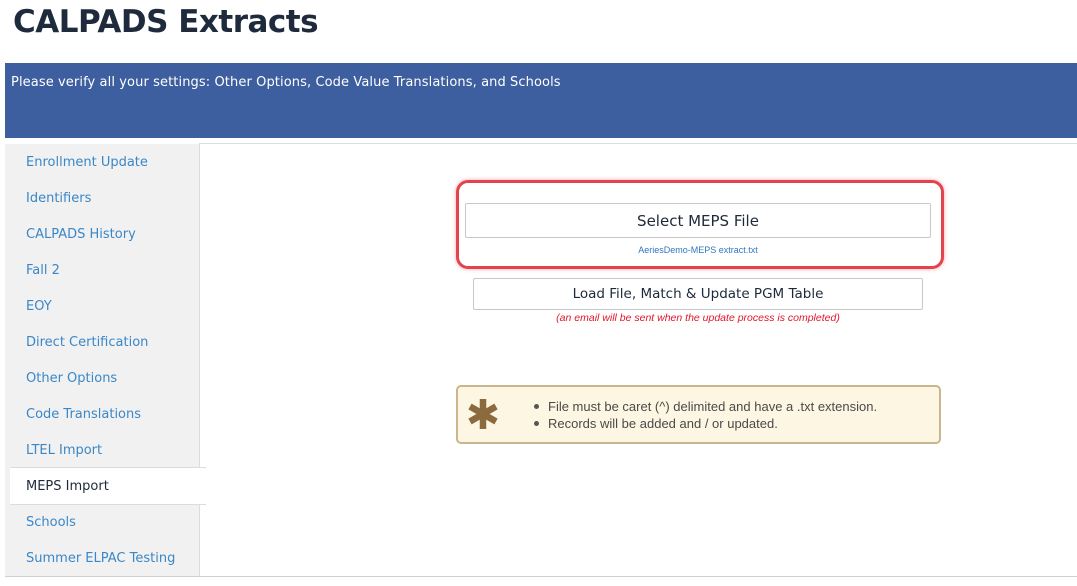  Describe the element at coordinates (102, 198) in the screenshot. I see `sidebar-item-identifiers: Identifiers` at that location.